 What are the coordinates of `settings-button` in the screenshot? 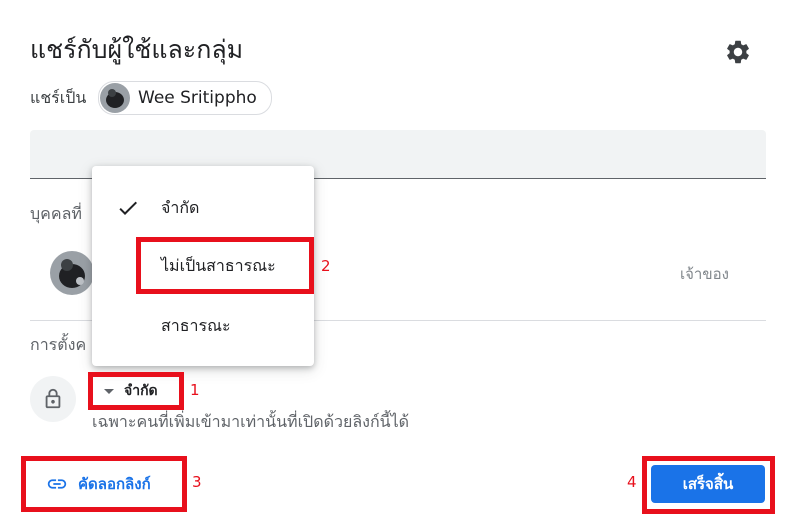 It's located at (738, 52).